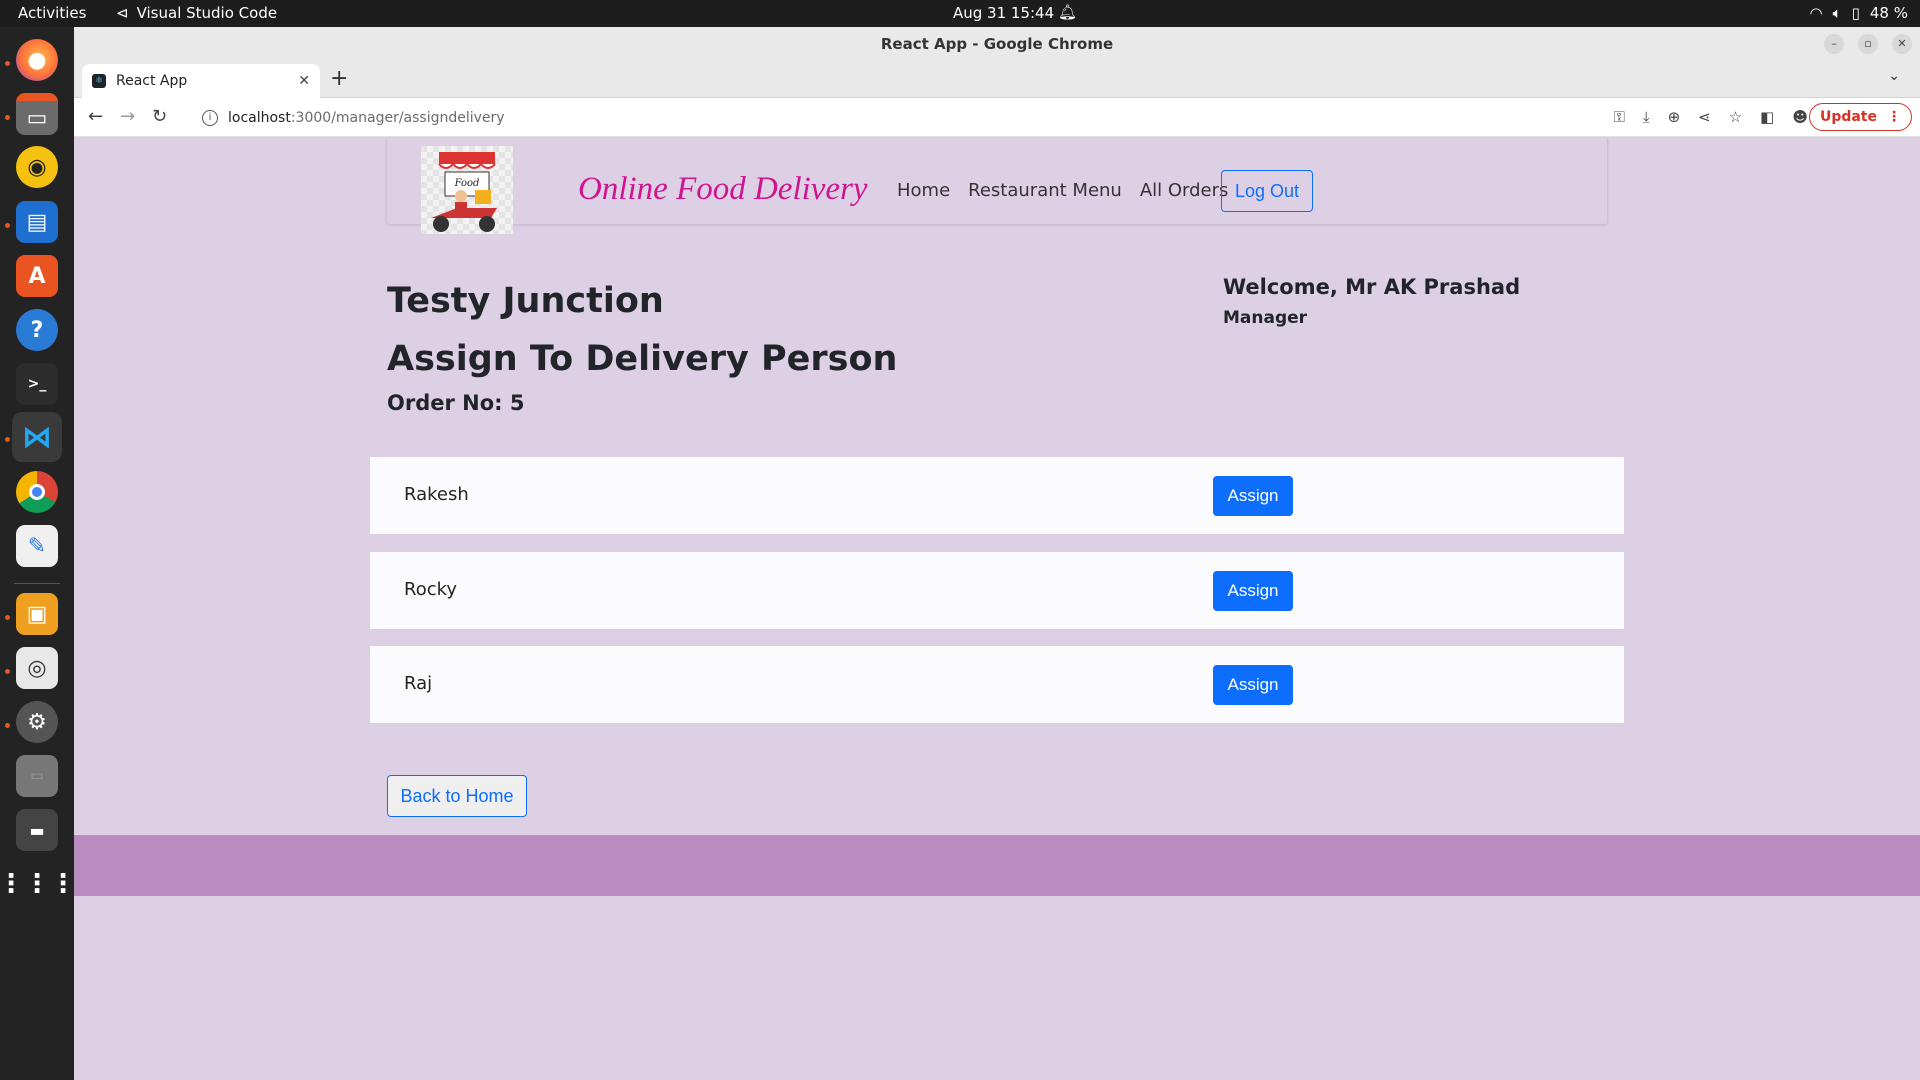 The image size is (1920, 1080). Describe the element at coordinates (1045, 190) in the screenshot. I see `nav-link-restaurant-menu: Restaurant Menu` at that location.